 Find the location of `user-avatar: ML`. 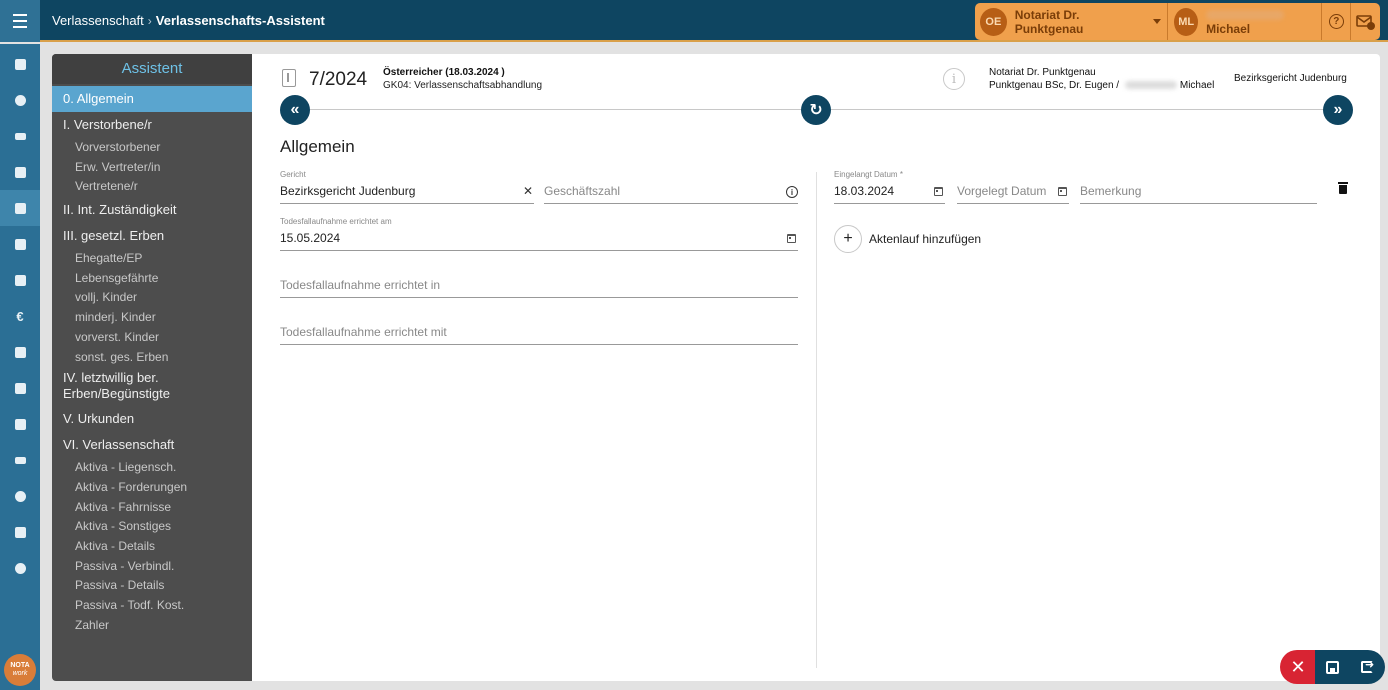

user-avatar: ML is located at coordinates (1186, 21).